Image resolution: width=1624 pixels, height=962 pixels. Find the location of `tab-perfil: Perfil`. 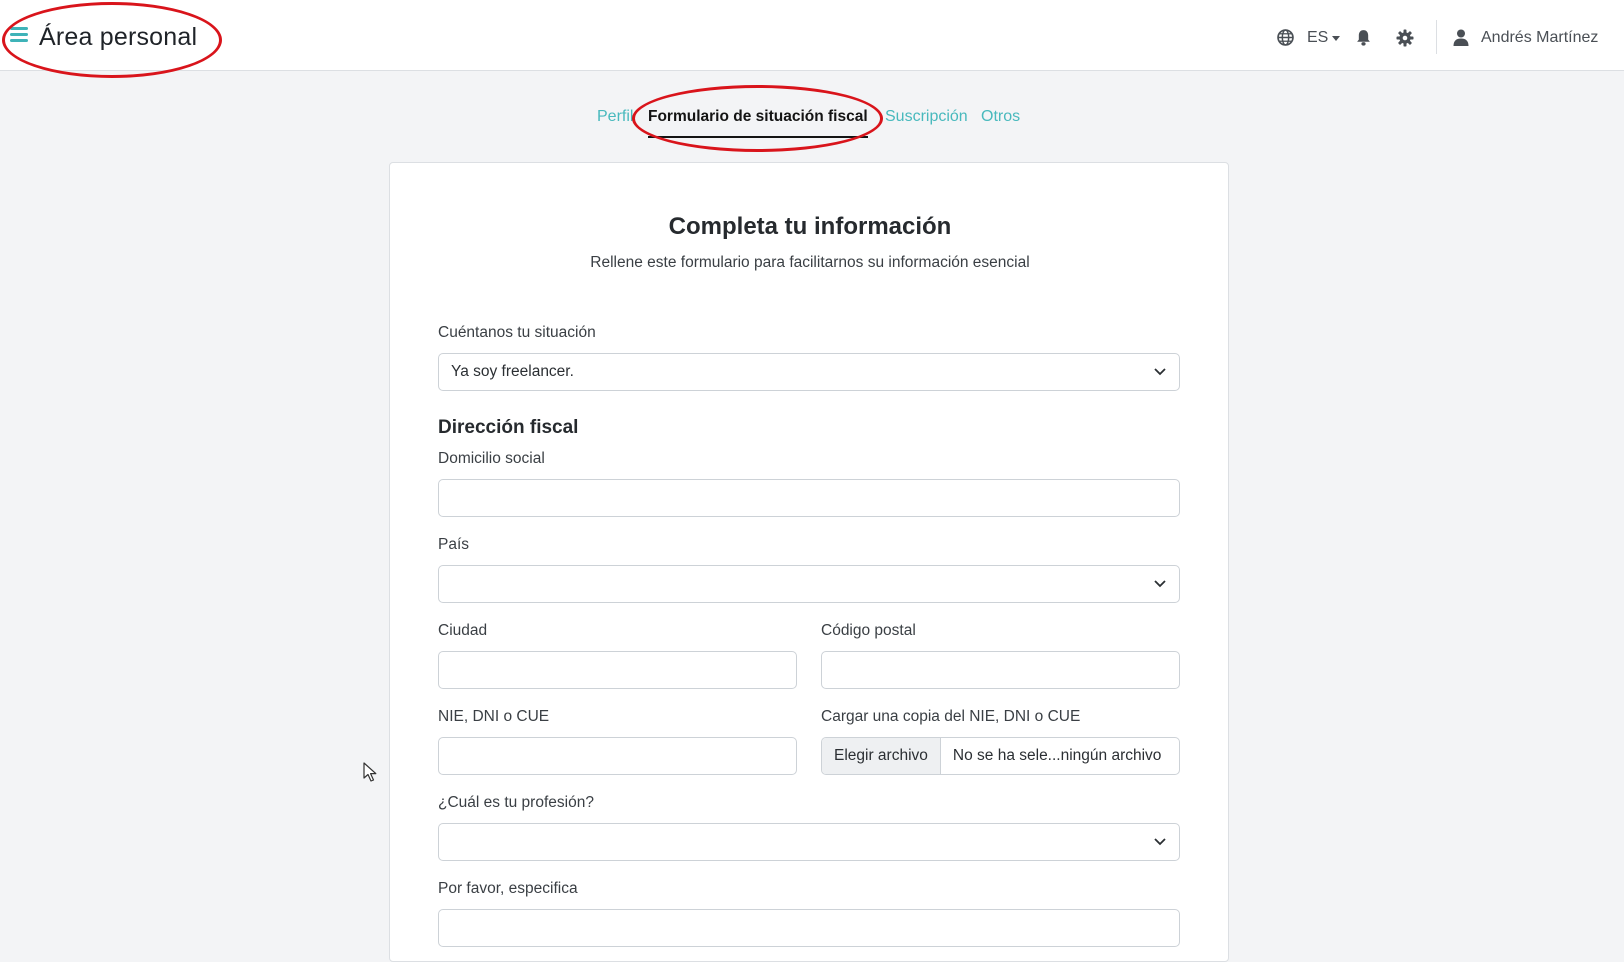

tab-perfil: Perfil is located at coordinates (615, 117).